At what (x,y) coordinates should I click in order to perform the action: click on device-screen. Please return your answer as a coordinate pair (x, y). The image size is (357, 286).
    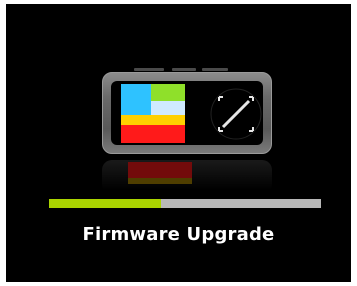
    Looking at the image, I should click on (153, 113).